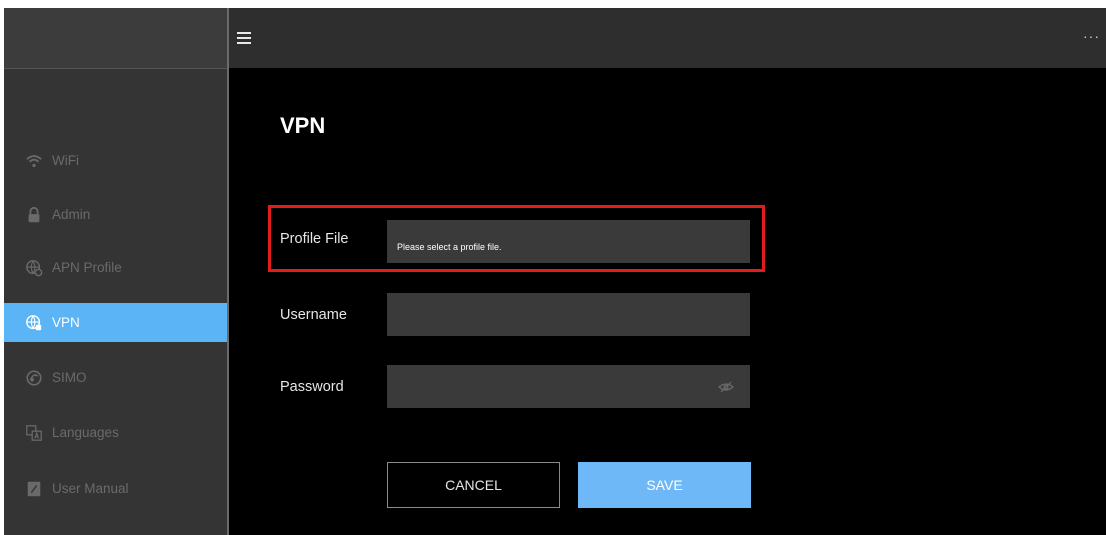 The height and width of the screenshot is (535, 1106). I want to click on sidebar-item-label: APN Profile, so click(87, 267).